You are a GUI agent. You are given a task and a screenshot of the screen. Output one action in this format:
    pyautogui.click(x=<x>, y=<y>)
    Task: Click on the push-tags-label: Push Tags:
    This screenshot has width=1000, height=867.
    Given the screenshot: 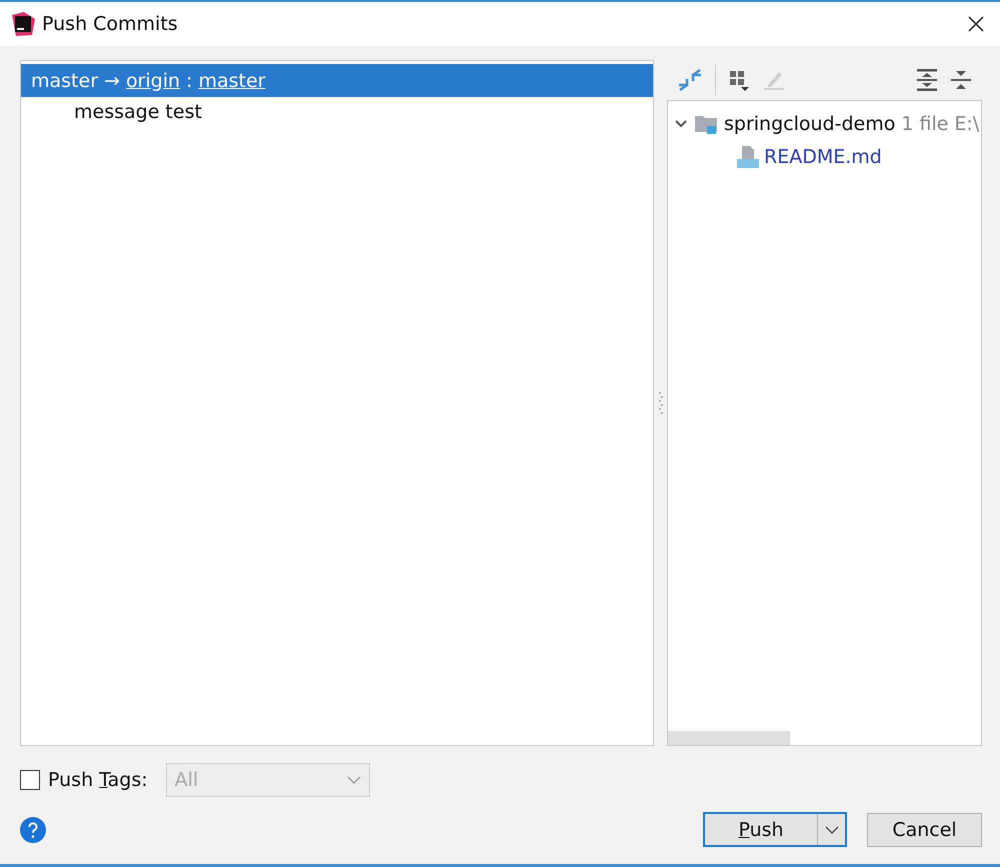 What is the action you would take?
    pyautogui.click(x=98, y=780)
    